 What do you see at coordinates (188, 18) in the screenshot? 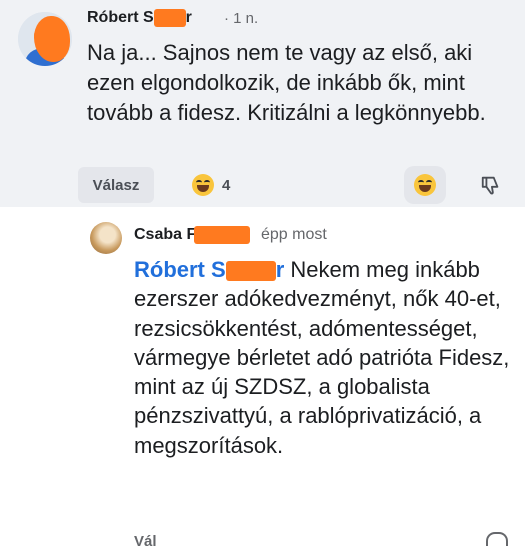
I see `author-name-suffix: r` at bounding box center [188, 18].